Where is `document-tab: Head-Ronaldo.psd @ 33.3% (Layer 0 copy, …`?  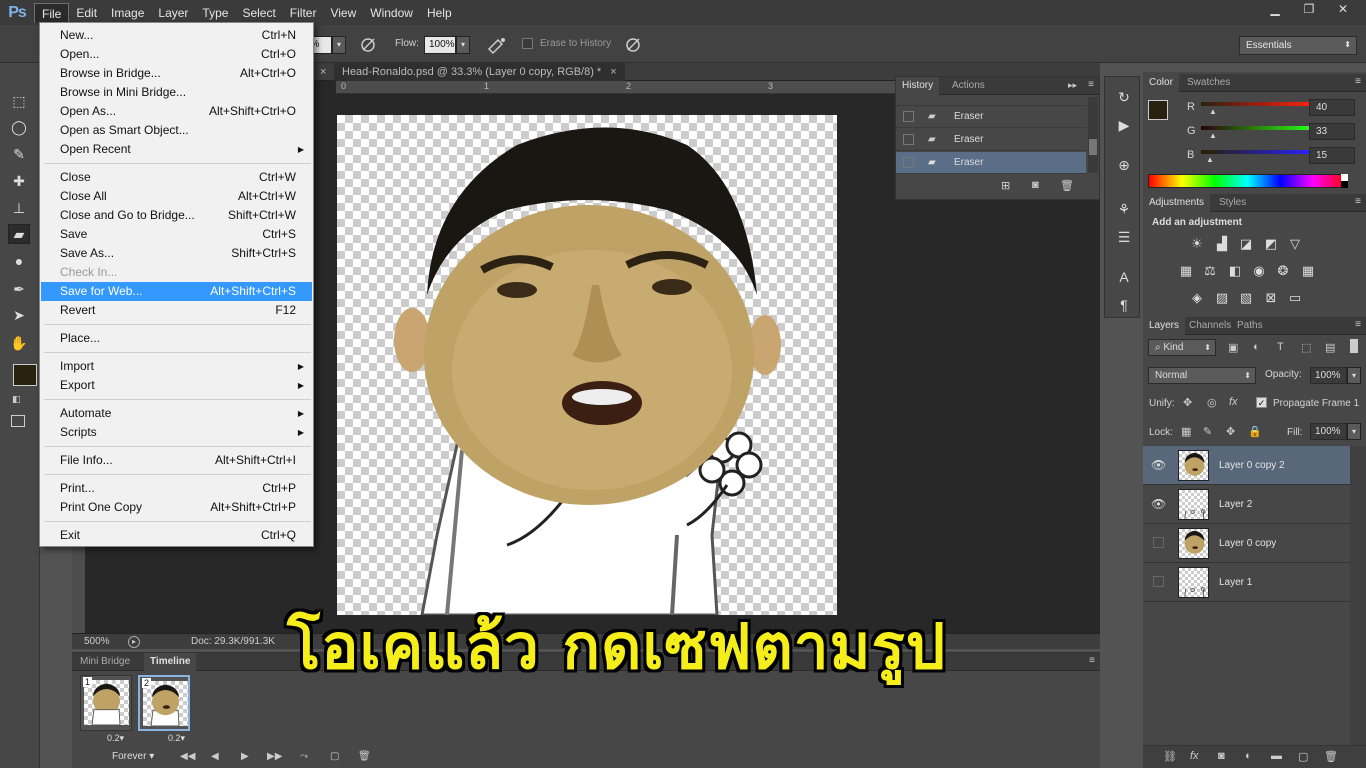 document-tab: Head-Ronaldo.psd @ 33.3% (Layer 0 copy, … is located at coordinates (479, 72).